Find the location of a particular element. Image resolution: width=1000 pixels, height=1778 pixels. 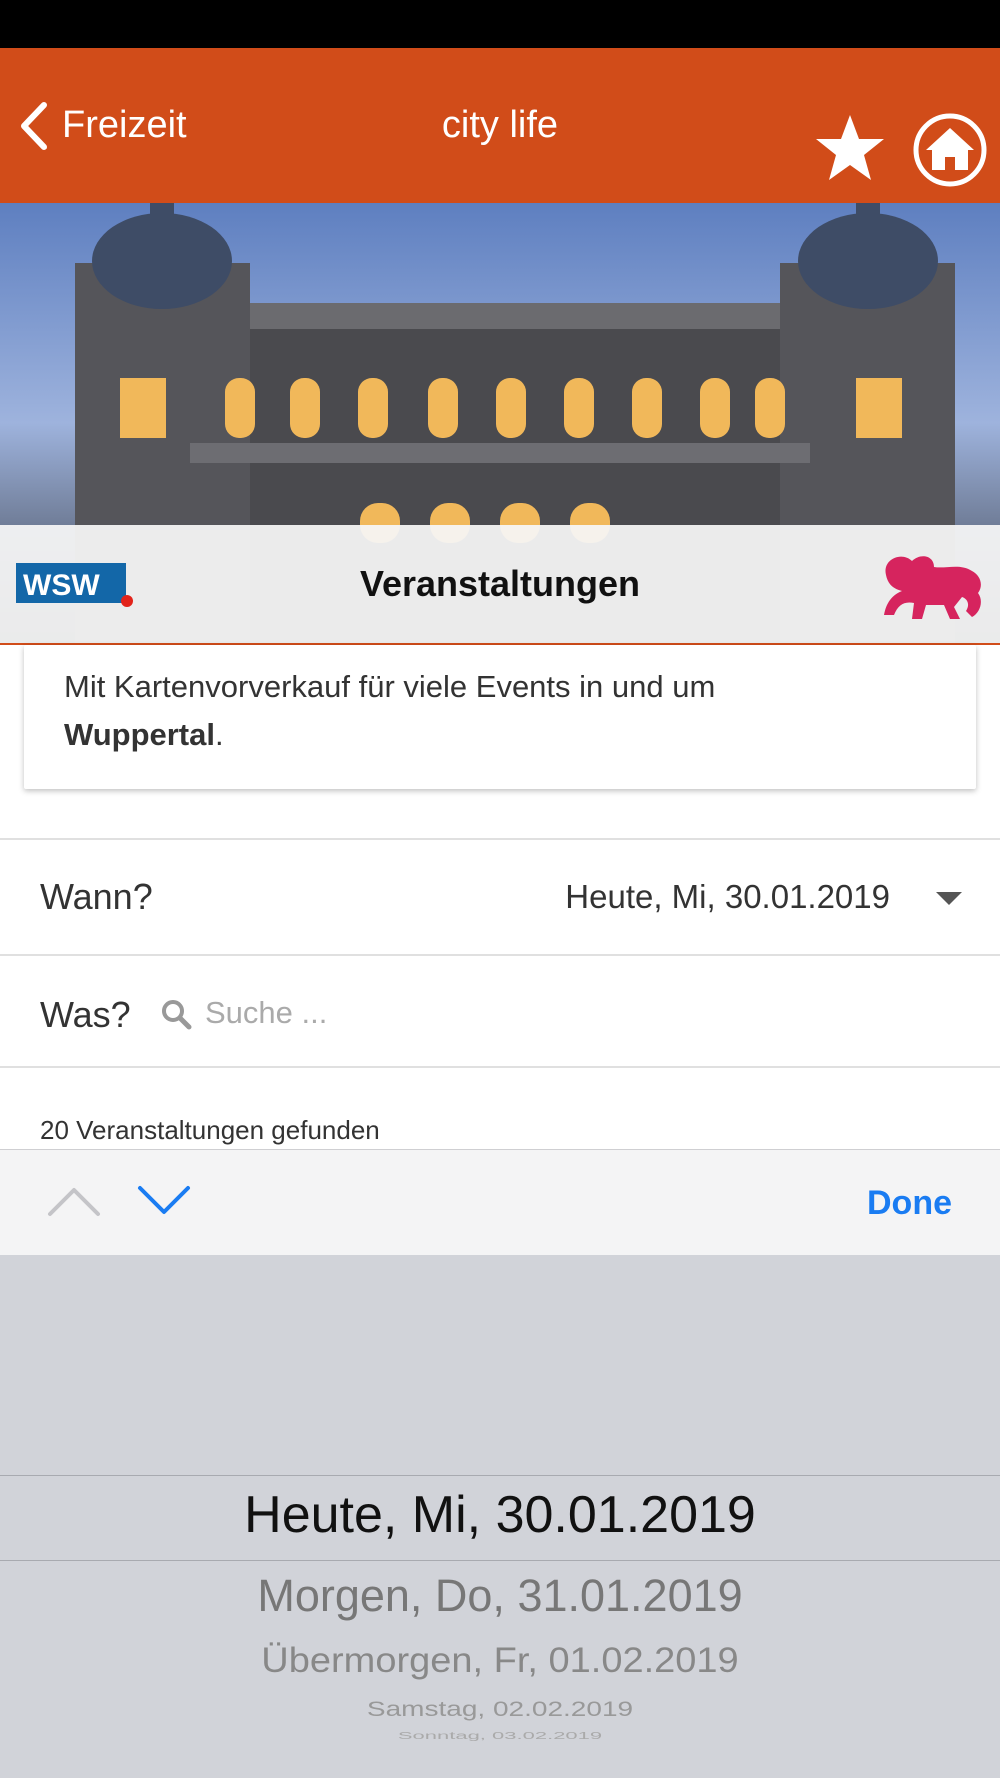

keyboard-toolbar: Done is located at coordinates (500, 1202).